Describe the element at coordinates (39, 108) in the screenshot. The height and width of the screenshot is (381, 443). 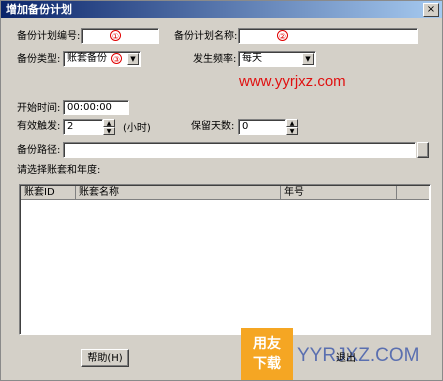
I see `start-time-label: 开始时间:` at that location.